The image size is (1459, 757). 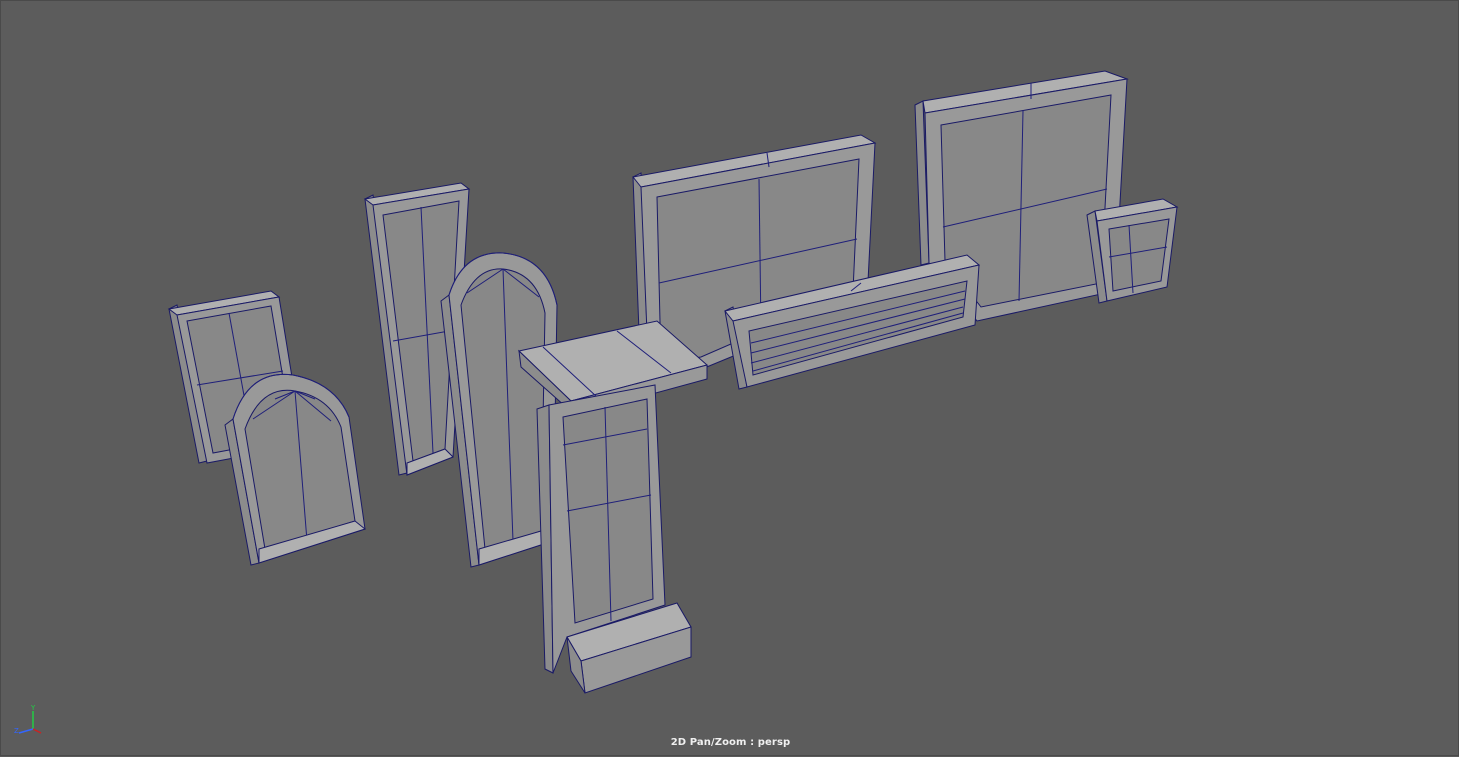 What do you see at coordinates (33, 708) in the screenshot?
I see `axis-y-label: Y` at bounding box center [33, 708].